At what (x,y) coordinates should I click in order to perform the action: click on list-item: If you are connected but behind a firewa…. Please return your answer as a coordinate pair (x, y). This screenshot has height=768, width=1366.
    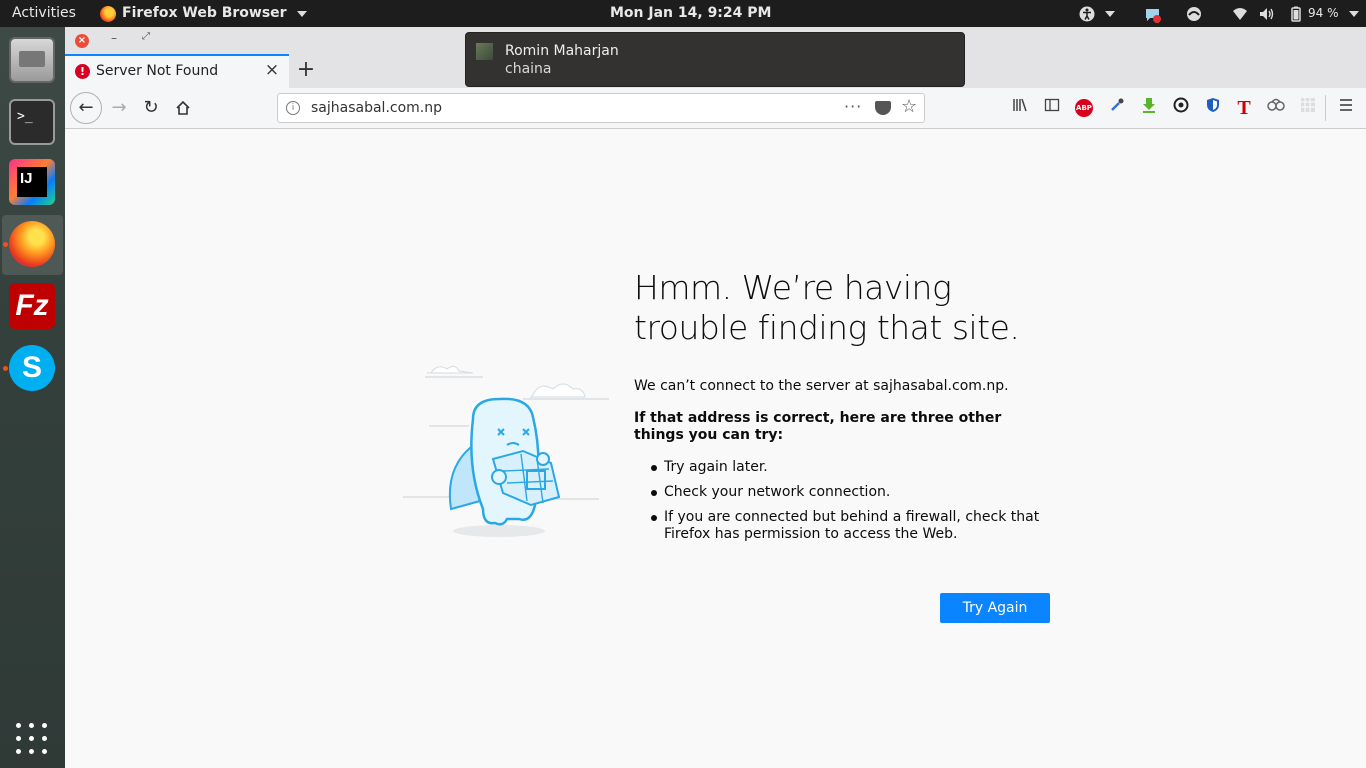
    Looking at the image, I should click on (844, 526).